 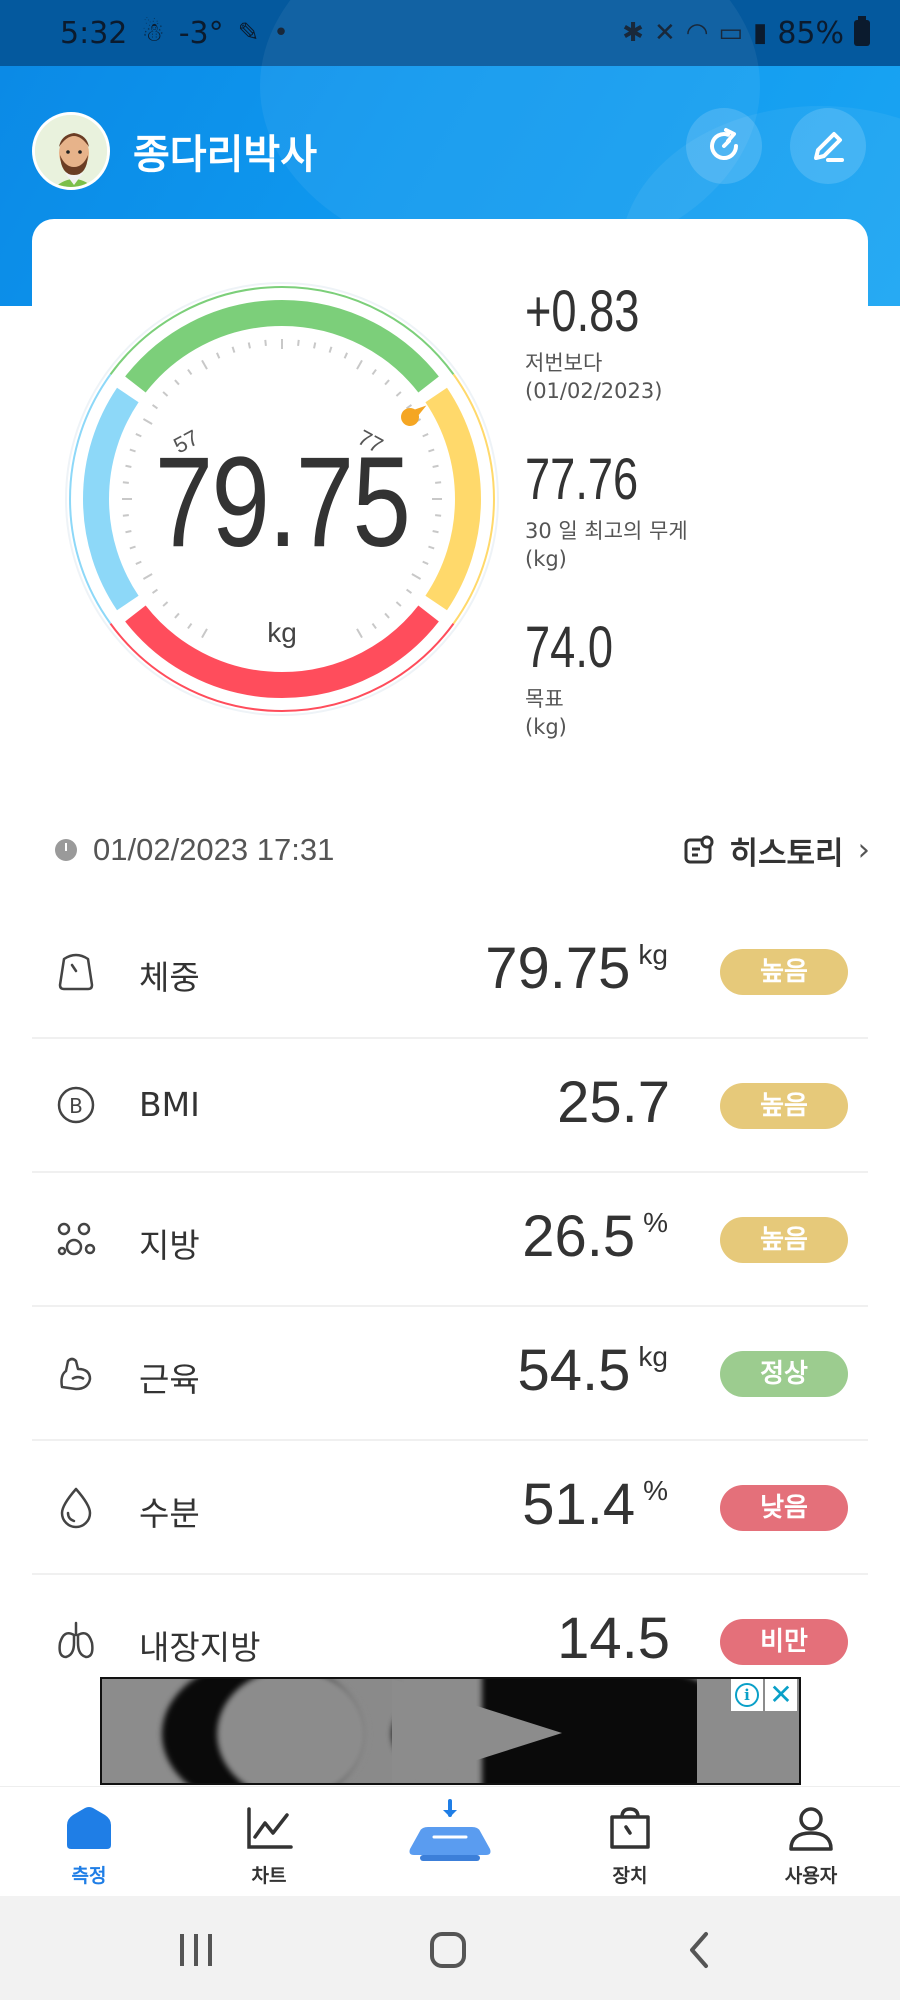 I want to click on bottom-nav: 측정 차트 장치 사용자, so click(x=450, y=1841).